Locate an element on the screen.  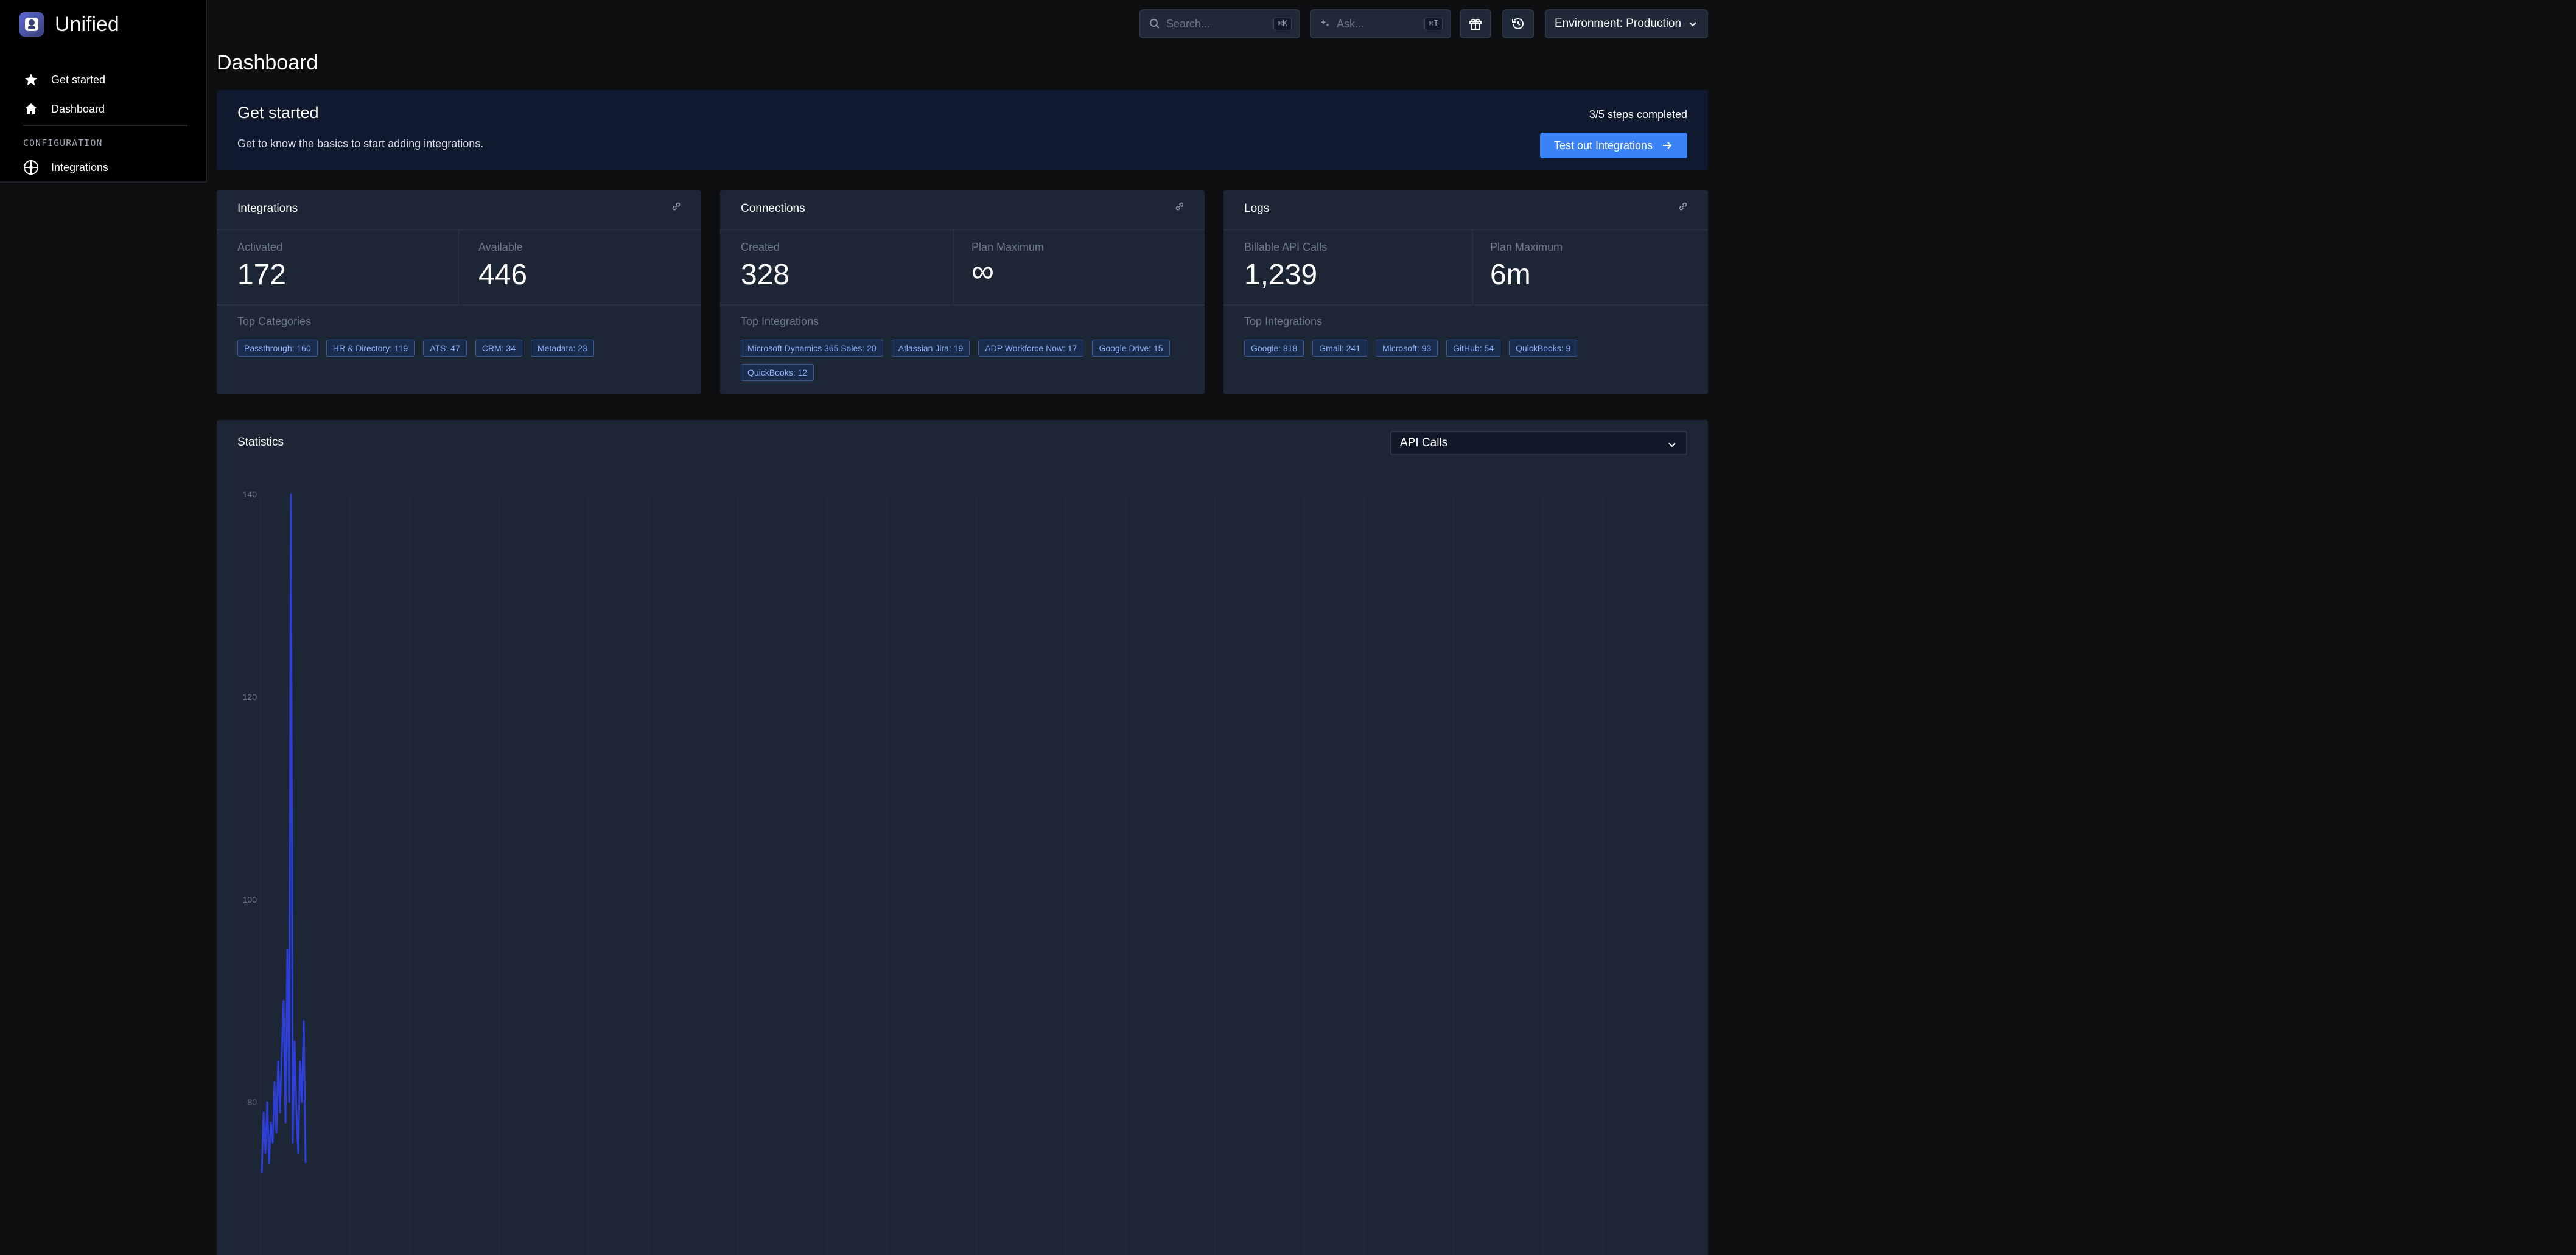
card-title: Logs is located at coordinates (1257, 208).